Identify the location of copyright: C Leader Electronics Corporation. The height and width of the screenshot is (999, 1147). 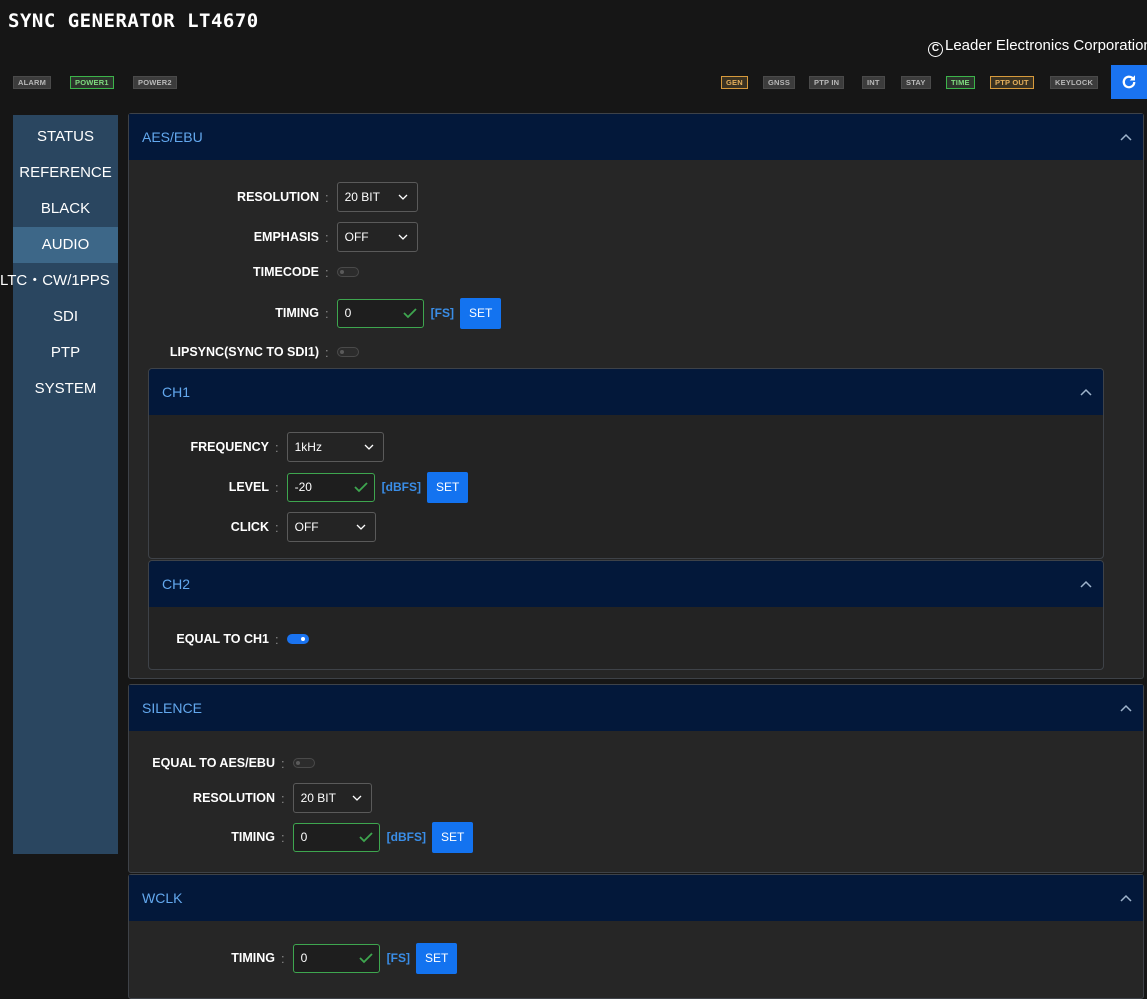
(1037, 47).